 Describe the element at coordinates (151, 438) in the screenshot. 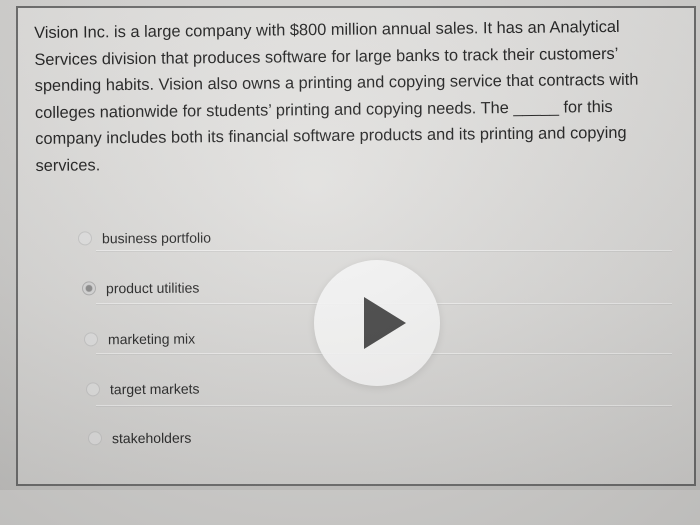

I see `option-label: stakeholders` at that location.